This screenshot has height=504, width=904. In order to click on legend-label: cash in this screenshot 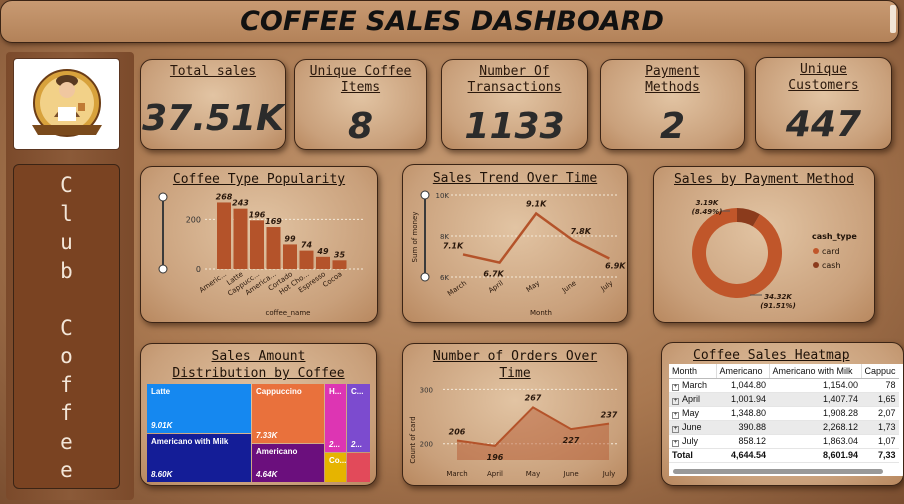, I will do `click(831, 265)`.